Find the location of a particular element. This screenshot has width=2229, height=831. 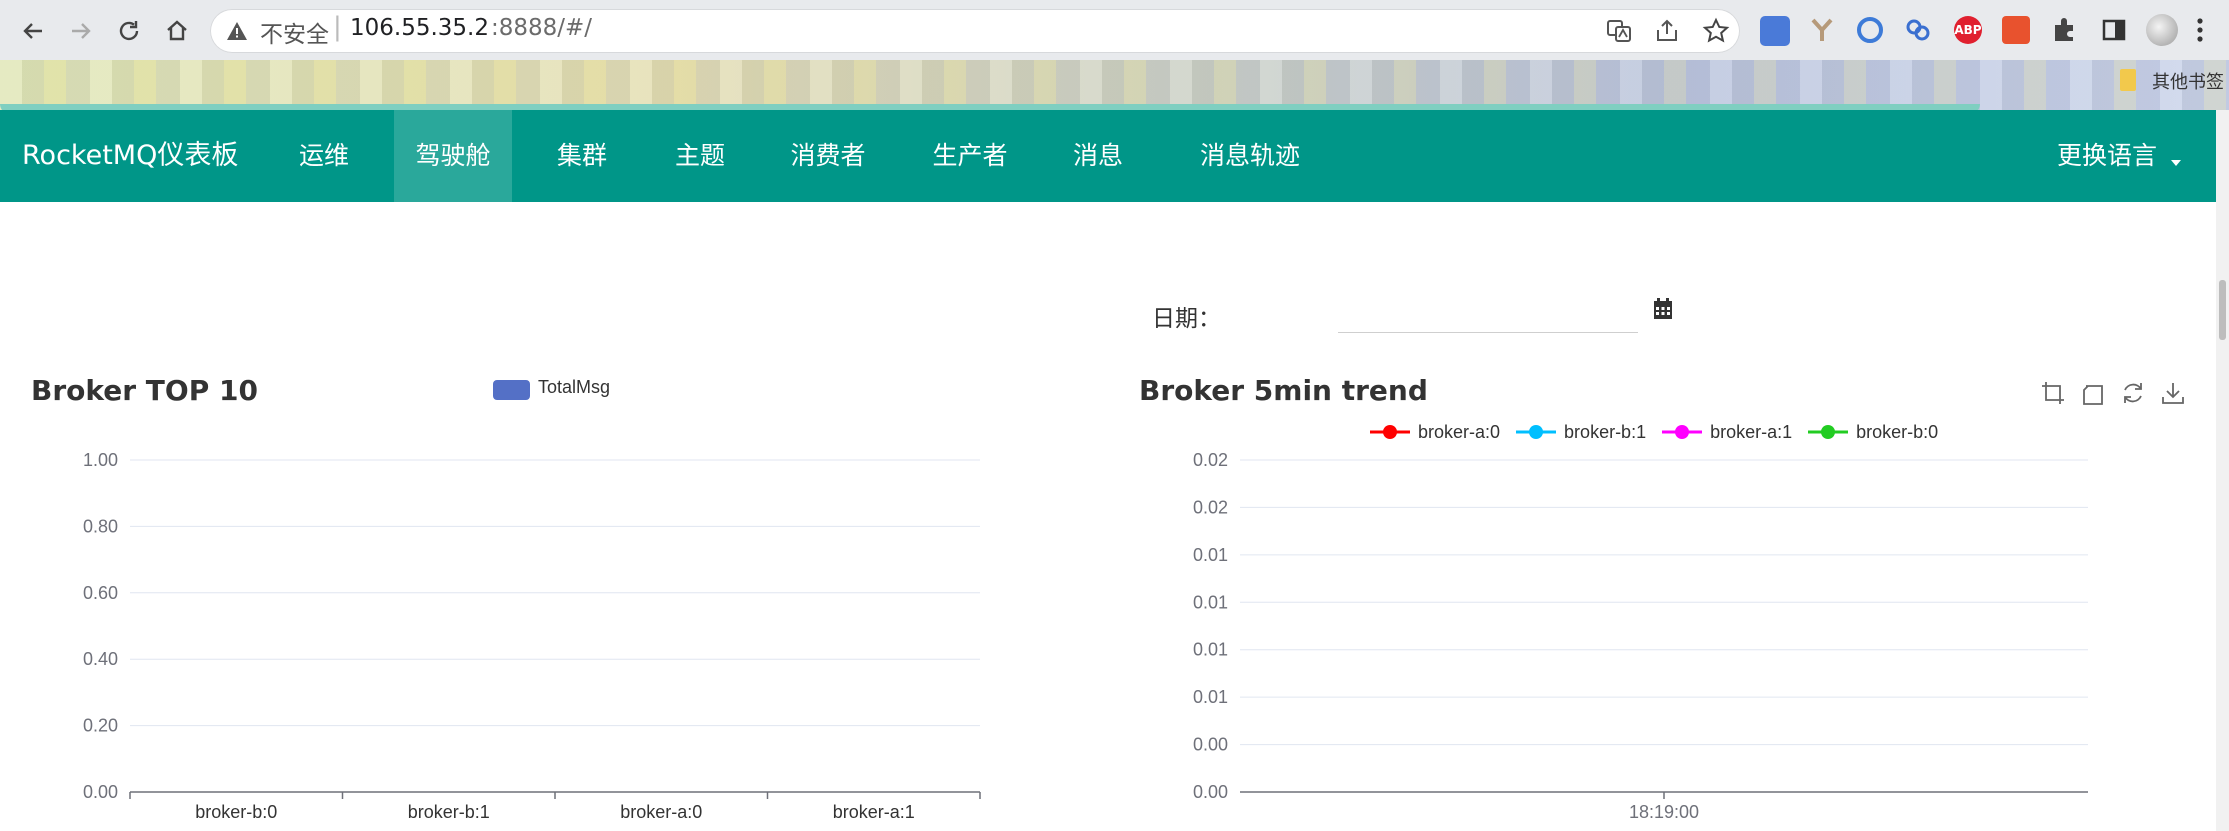

legend-swatch-totalmsg is located at coordinates (511, 390).